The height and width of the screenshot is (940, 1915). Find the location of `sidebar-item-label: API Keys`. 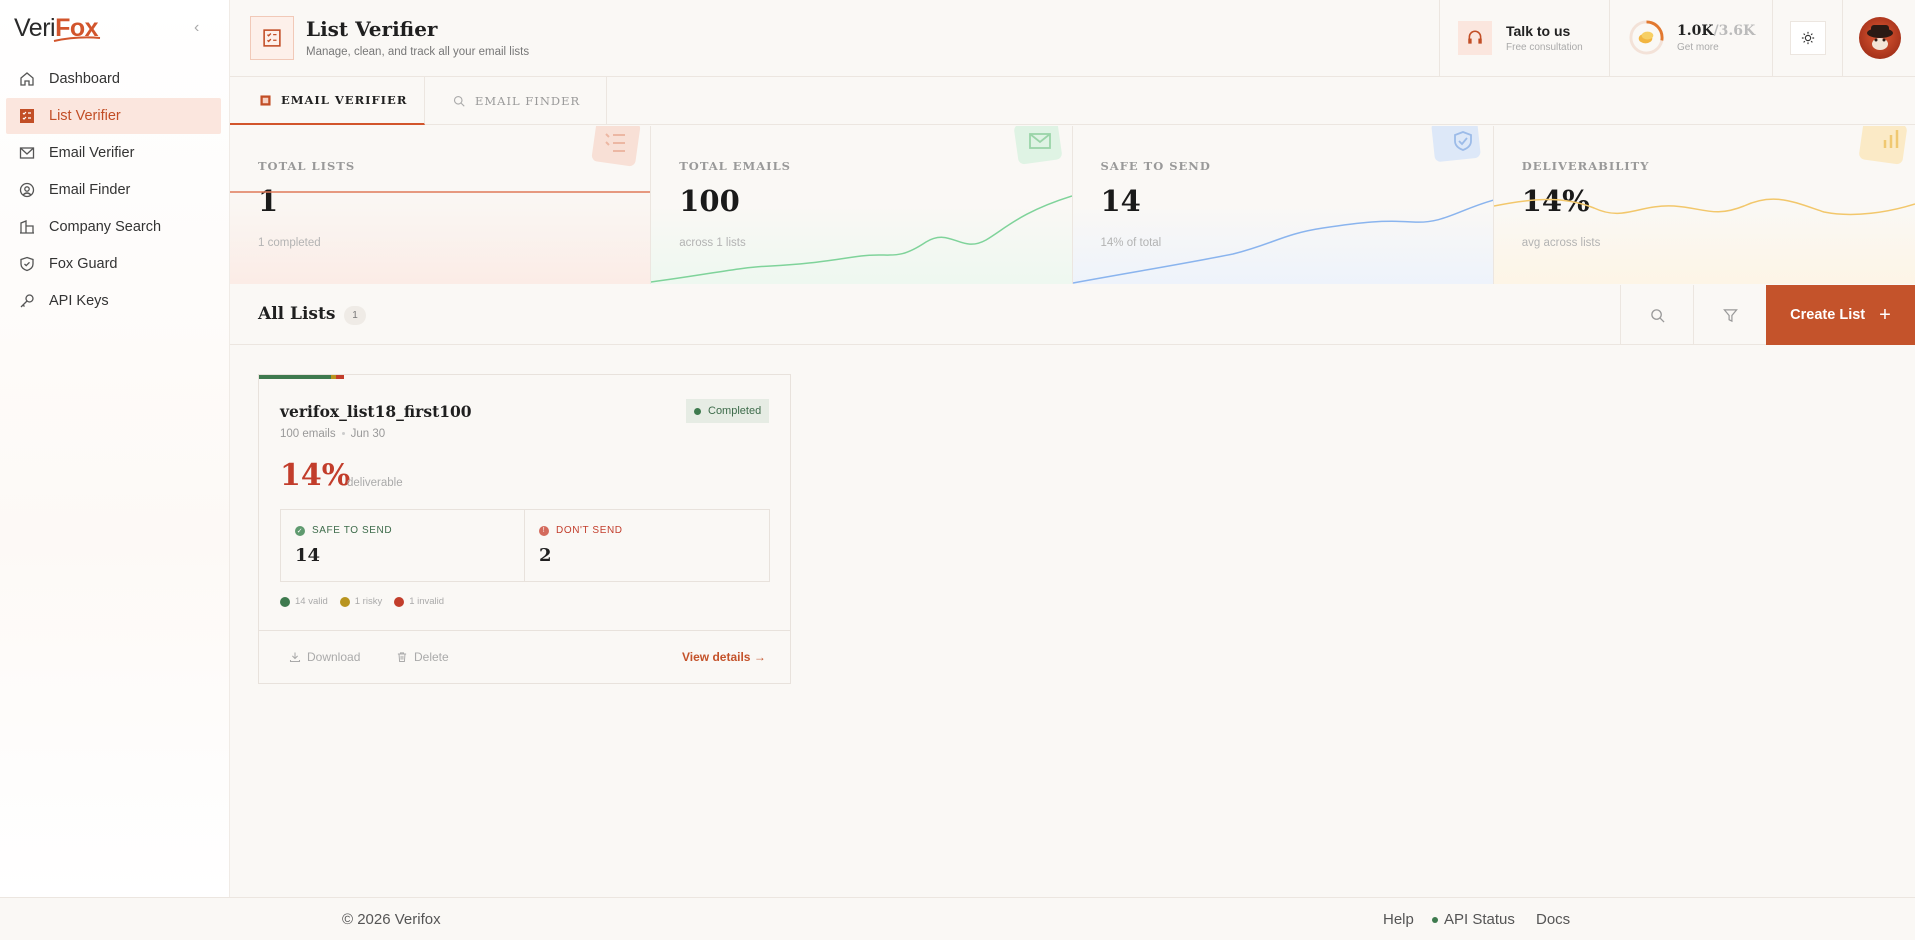

sidebar-item-label: API Keys is located at coordinates (79, 301).